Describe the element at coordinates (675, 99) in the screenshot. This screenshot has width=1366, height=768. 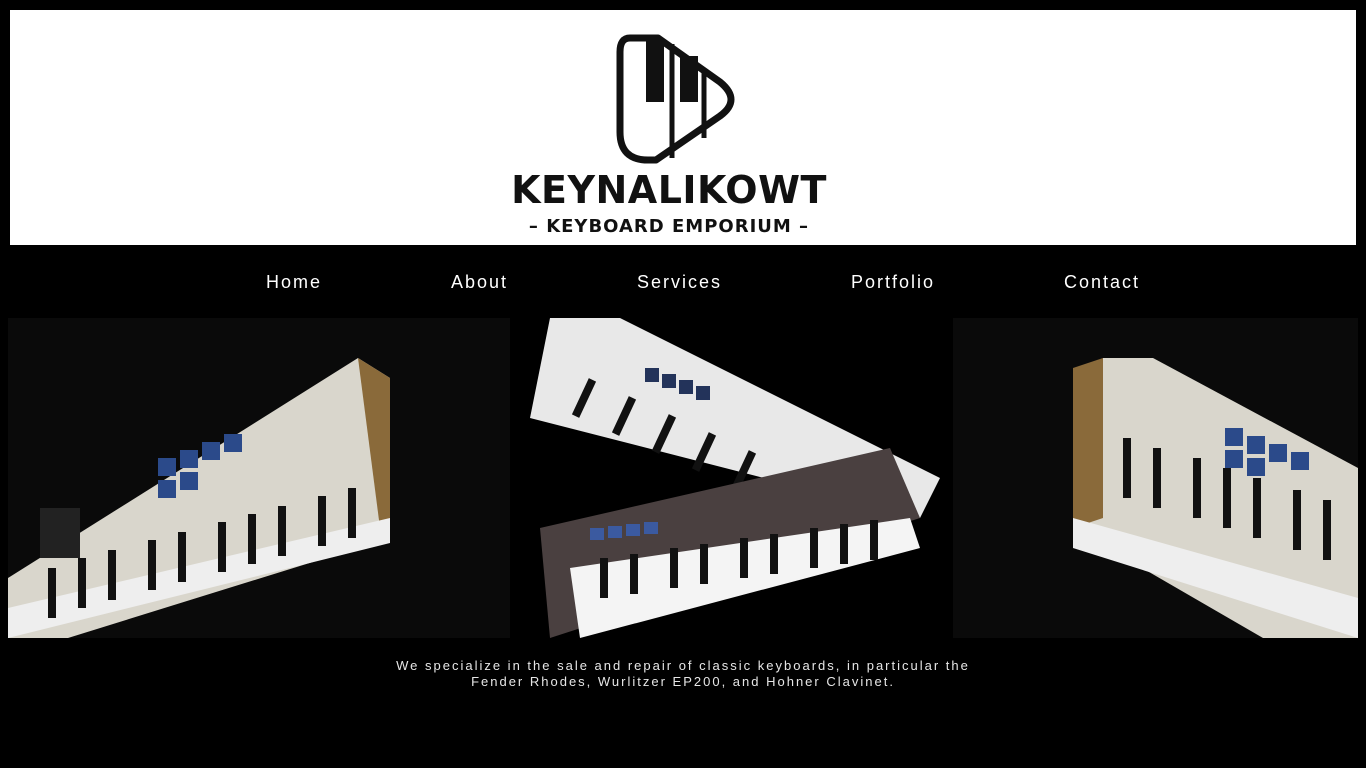
I see `piano-keys-play-logo-icon` at that location.